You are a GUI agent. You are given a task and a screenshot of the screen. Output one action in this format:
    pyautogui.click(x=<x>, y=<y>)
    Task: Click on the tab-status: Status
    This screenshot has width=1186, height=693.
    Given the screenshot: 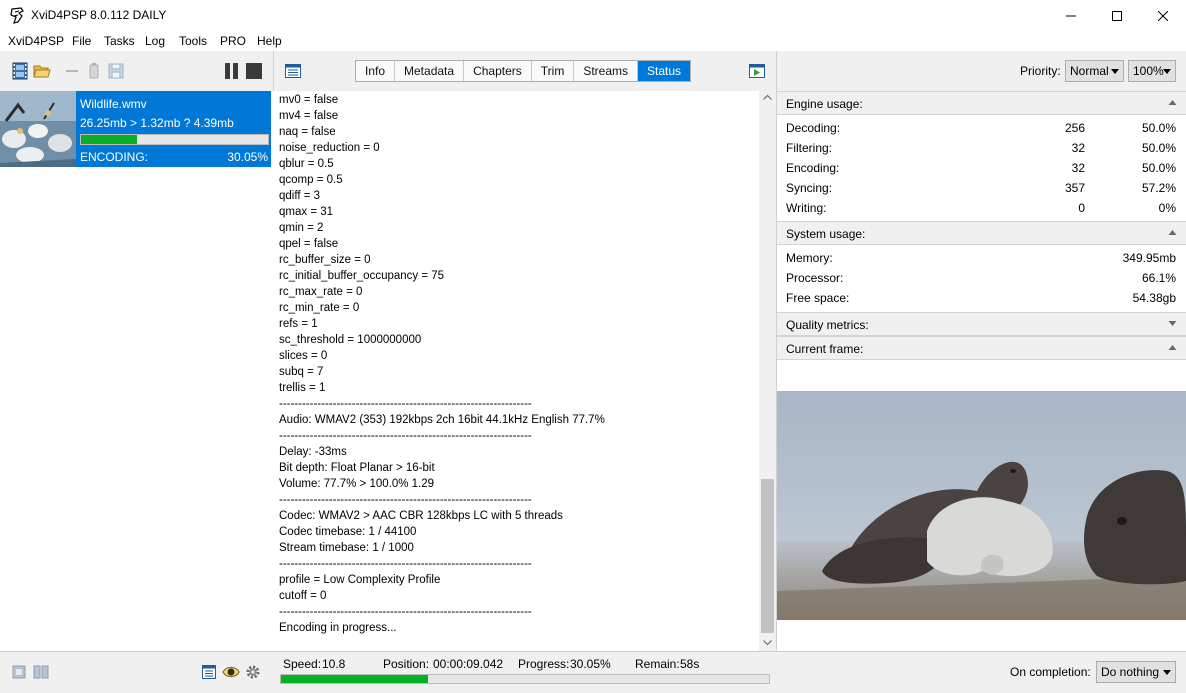 What is the action you would take?
    pyautogui.click(x=664, y=71)
    